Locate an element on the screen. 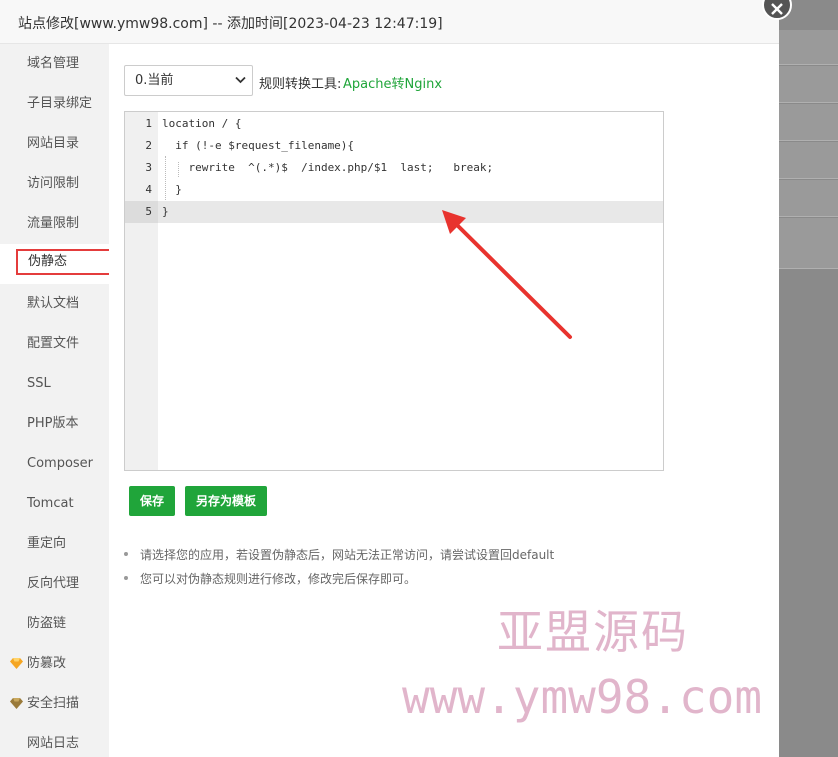 The width and height of the screenshot is (838, 757). sidebar-item-label: 配置文件 is located at coordinates (53, 343).